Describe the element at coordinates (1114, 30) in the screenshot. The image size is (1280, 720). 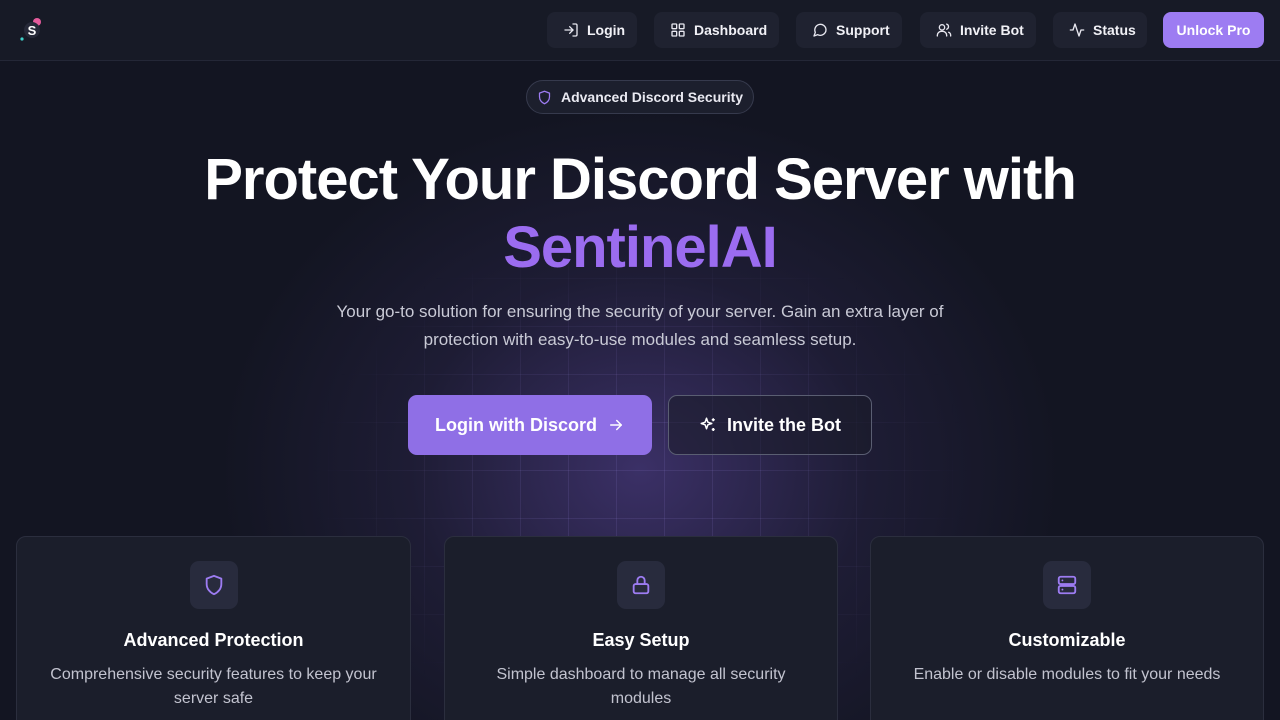
I see `status-nav-label: Status` at that location.